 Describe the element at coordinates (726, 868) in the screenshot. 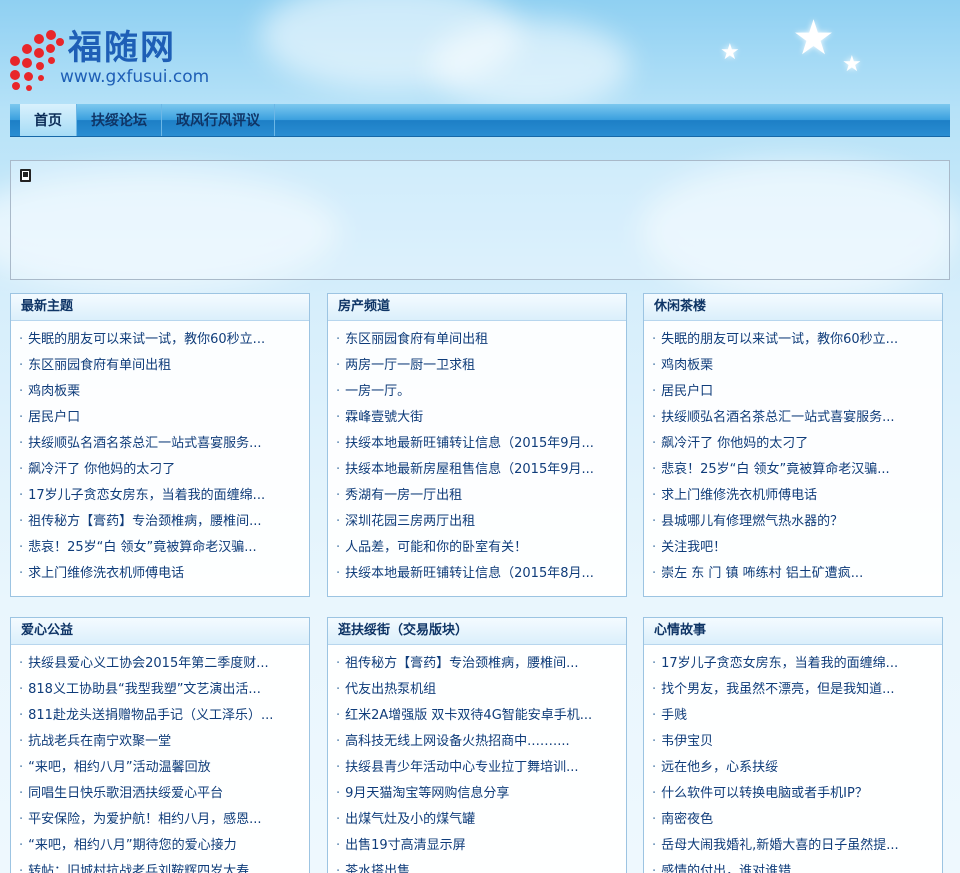

I see `topic-link: 感情的付出，谁对谁错` at that location.